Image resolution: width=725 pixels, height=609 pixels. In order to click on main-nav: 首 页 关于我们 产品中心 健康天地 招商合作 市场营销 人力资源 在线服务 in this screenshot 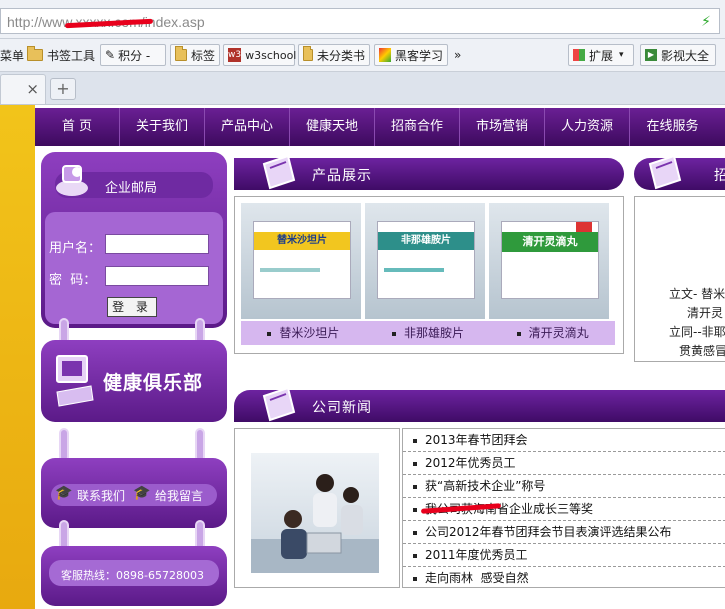, I will do `click(380, 127)`.